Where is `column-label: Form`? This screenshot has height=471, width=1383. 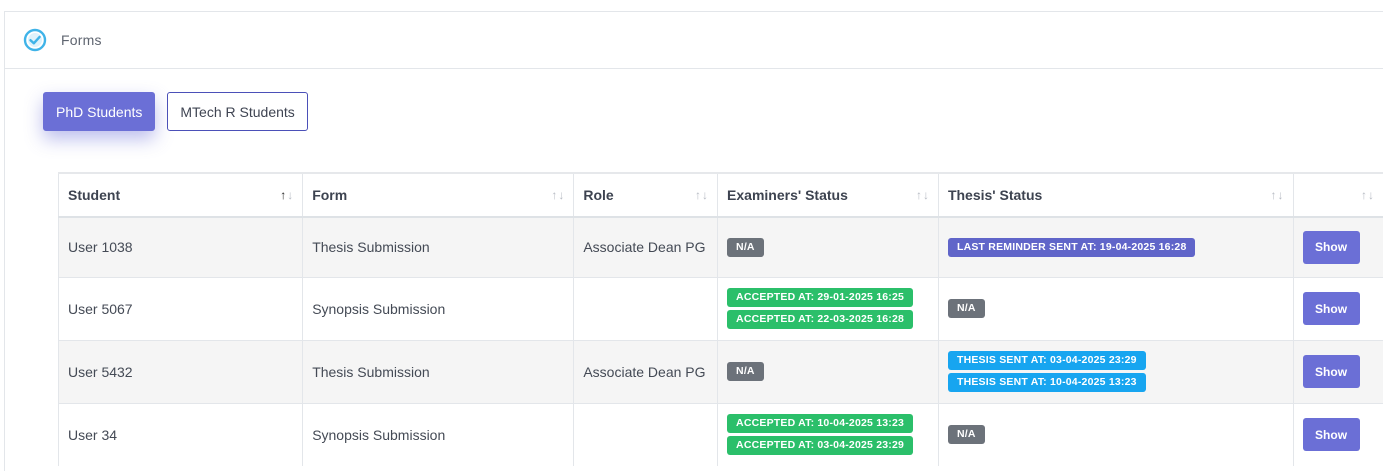 column-label: Form is located at coordinates (330, 195).